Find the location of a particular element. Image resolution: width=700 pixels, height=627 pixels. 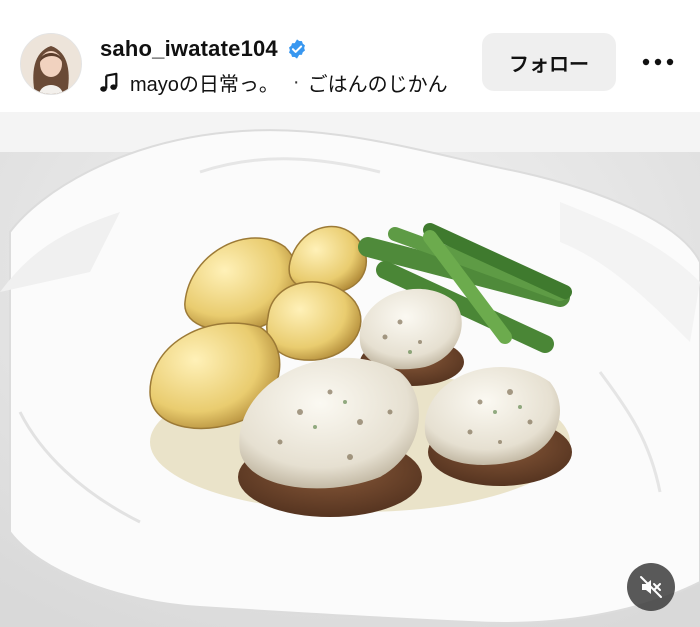

music-note-icon is located at coordinates (109, 83).